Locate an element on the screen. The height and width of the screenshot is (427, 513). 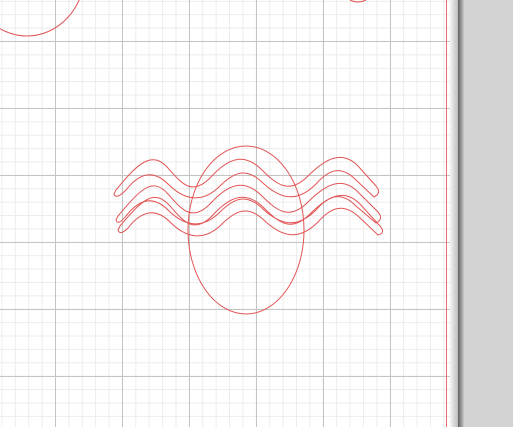
ellipse-shape-center is located at coordinates (246, 230).